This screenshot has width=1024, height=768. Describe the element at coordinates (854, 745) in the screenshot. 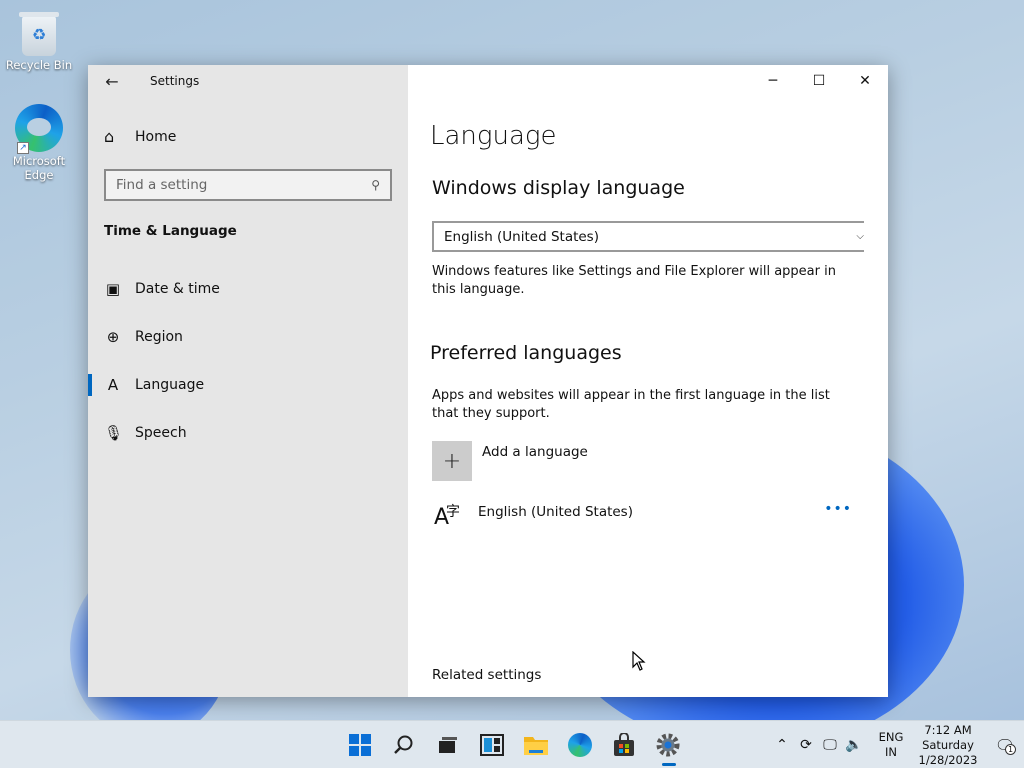

I see `volume-muted-icon: 🔈` at that location.